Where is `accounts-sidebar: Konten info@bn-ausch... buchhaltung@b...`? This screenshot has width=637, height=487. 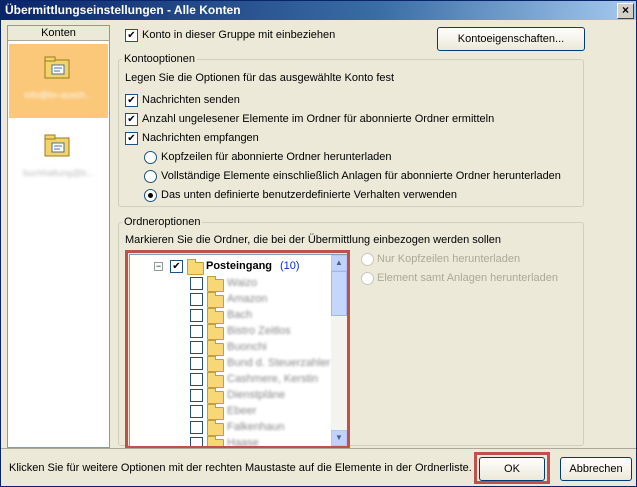
accounts-sidebar: Konten info@bn-ausch... buchhaltung@b... is located at coordinates (58, 236).